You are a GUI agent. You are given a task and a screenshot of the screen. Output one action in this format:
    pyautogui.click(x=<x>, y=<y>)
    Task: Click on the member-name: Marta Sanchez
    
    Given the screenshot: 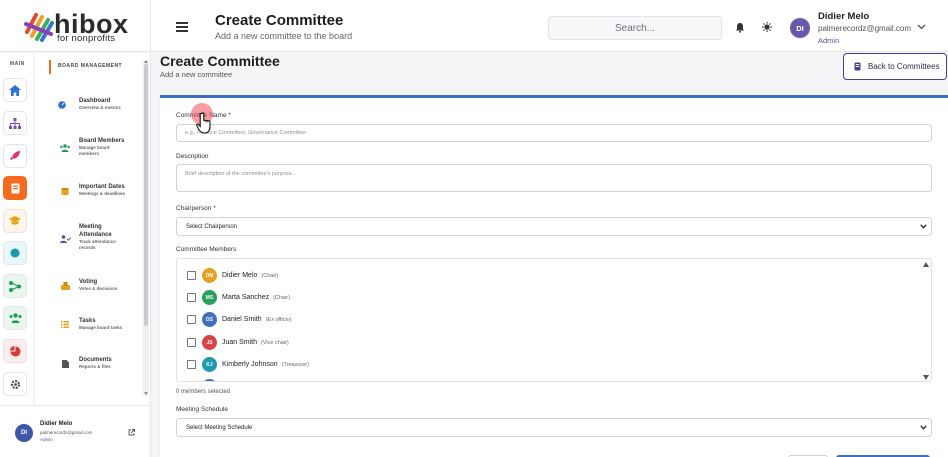 What is the action you would take?
    pyautogui.click(x=246, y=297)
    